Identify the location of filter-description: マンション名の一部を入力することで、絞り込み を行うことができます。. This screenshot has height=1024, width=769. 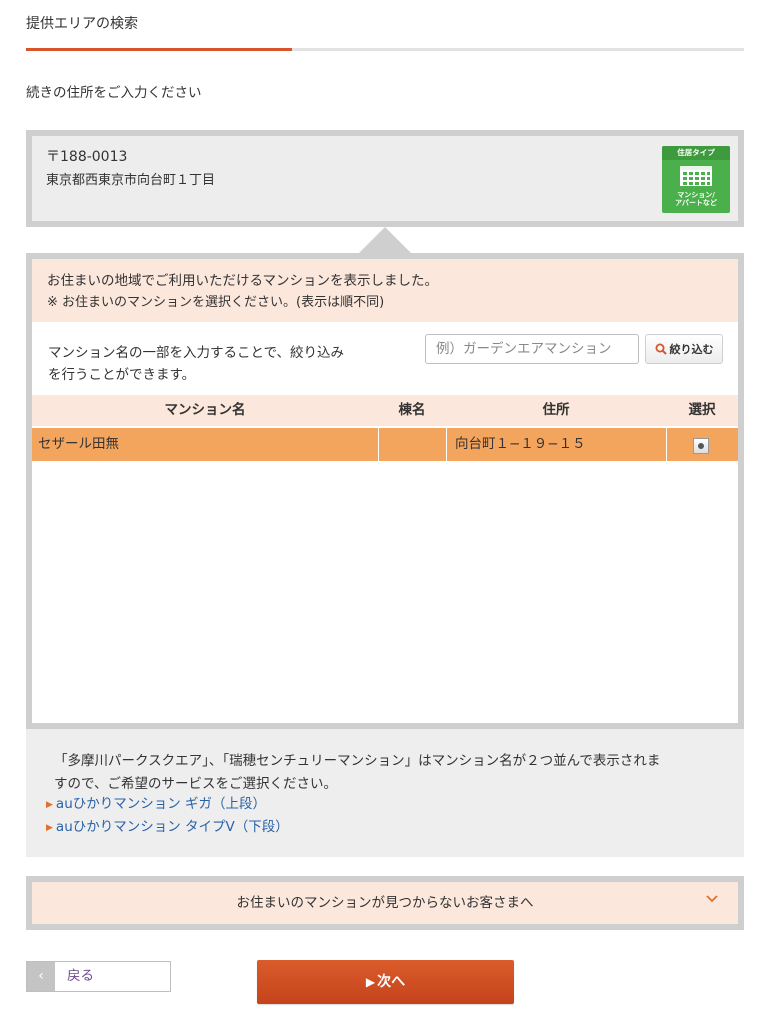
(218, 364).